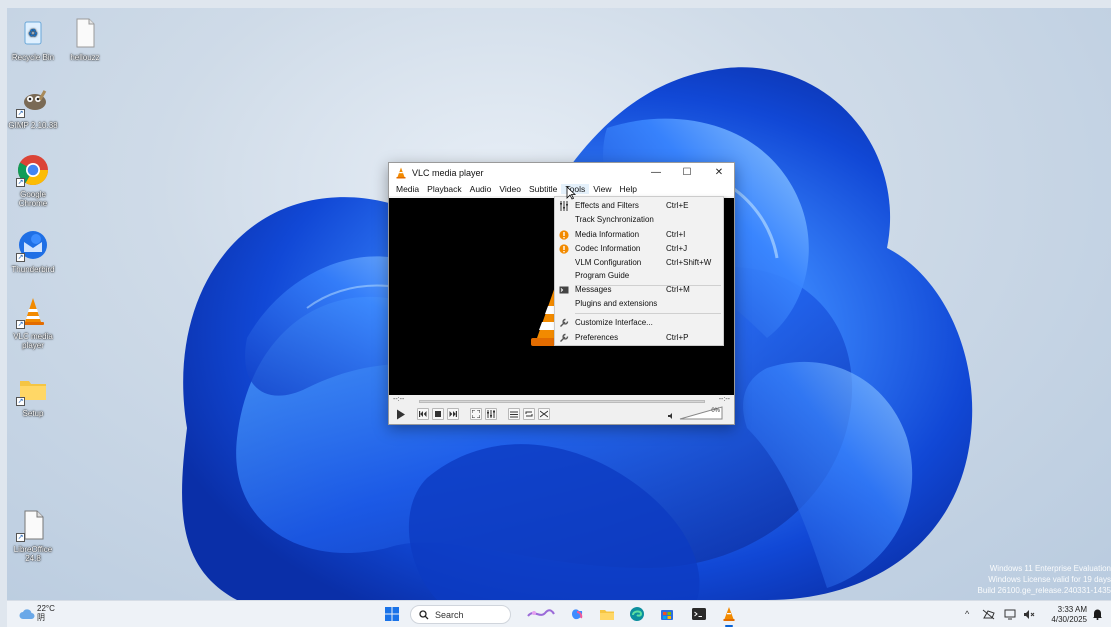 The image size is (1111, 627). I want to click on thunderbird-icon: ↗, so click(33, 245).